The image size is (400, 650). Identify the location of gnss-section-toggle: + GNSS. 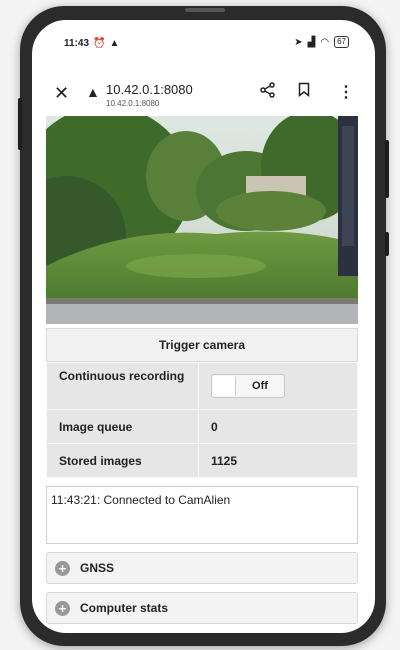
(202, 568).